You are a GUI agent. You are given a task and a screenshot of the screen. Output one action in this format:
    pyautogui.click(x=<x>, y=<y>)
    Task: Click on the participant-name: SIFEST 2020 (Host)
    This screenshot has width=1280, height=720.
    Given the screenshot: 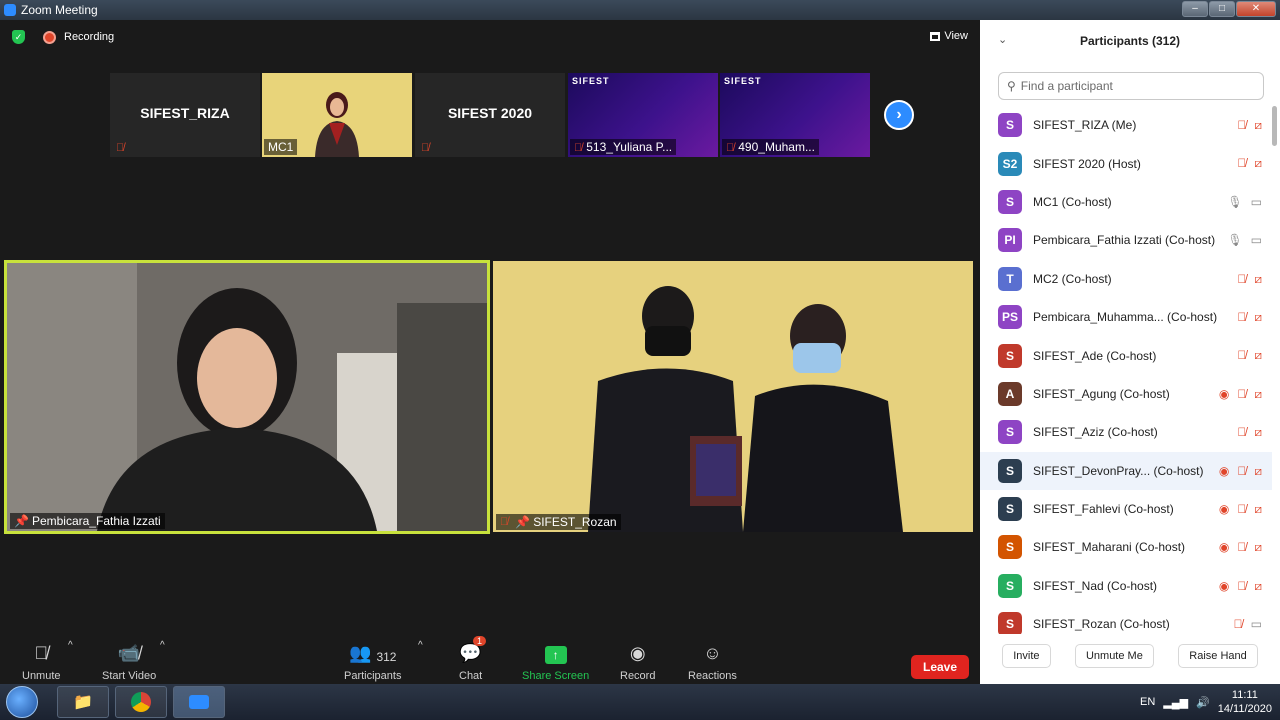 What is the action you would take?
    pyautogui.click(x=1087, y=163)
    